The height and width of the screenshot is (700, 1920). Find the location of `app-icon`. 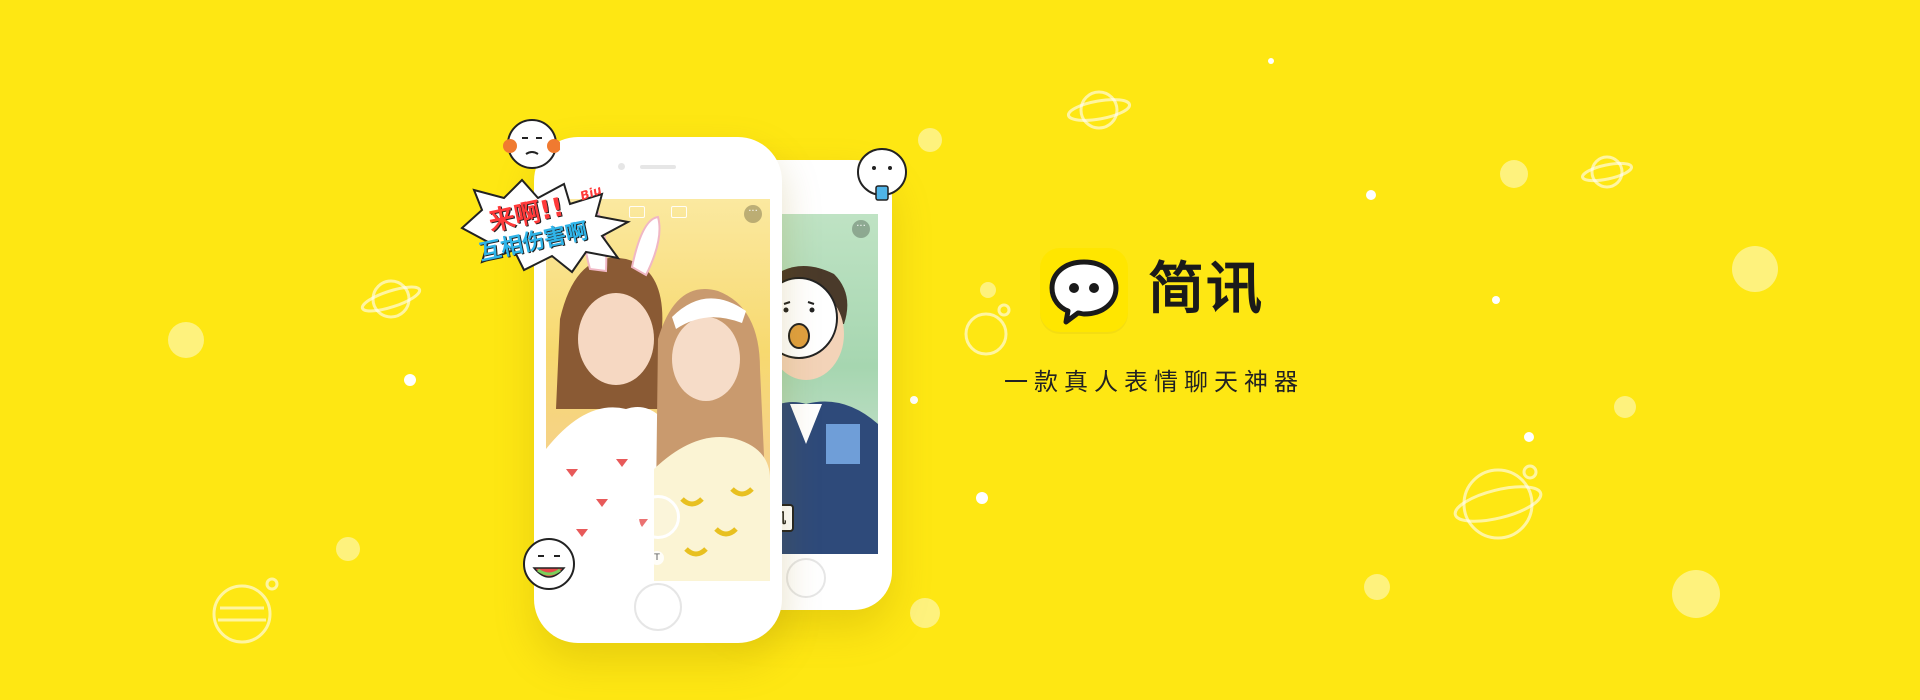

app-icon is located at coordinates (1084, 290).